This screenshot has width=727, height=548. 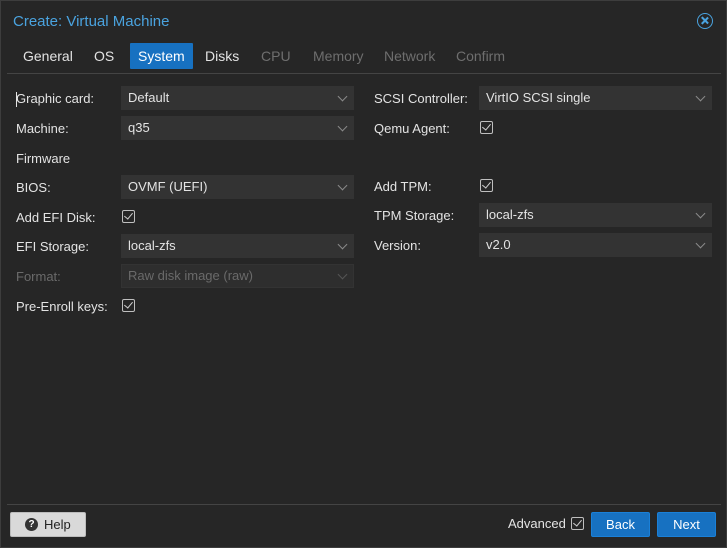 I want to click on tab-cpu: CPU, so click(x=276, y=56).